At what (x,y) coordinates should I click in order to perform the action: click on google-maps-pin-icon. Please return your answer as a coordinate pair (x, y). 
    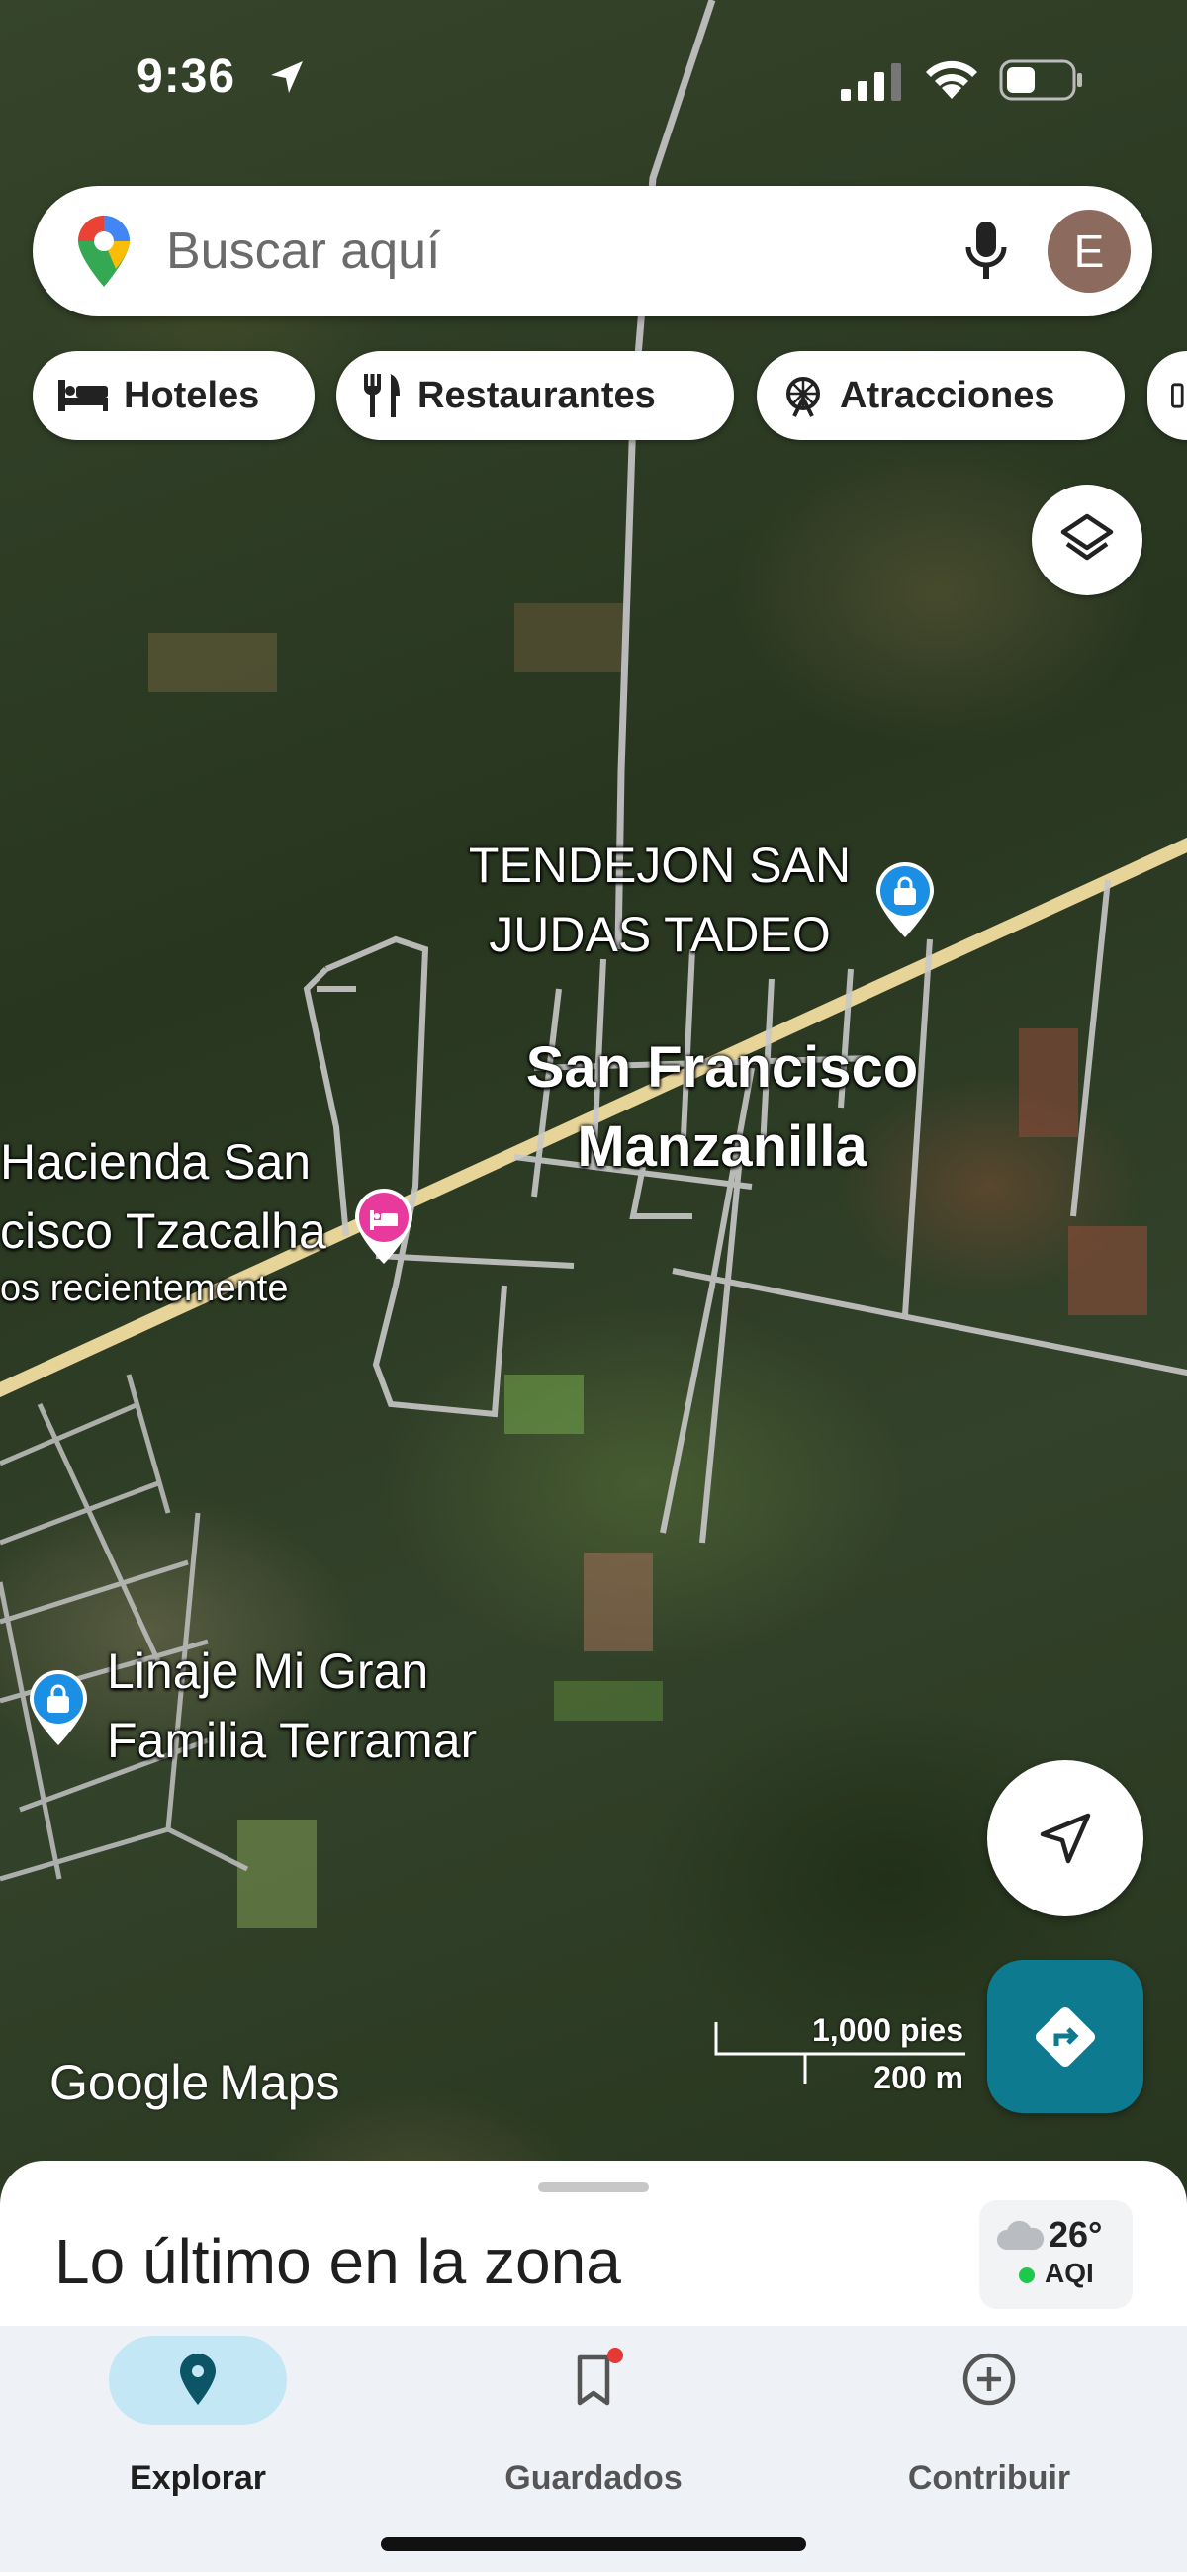
    Looking at the image, I should click on (104, 251).